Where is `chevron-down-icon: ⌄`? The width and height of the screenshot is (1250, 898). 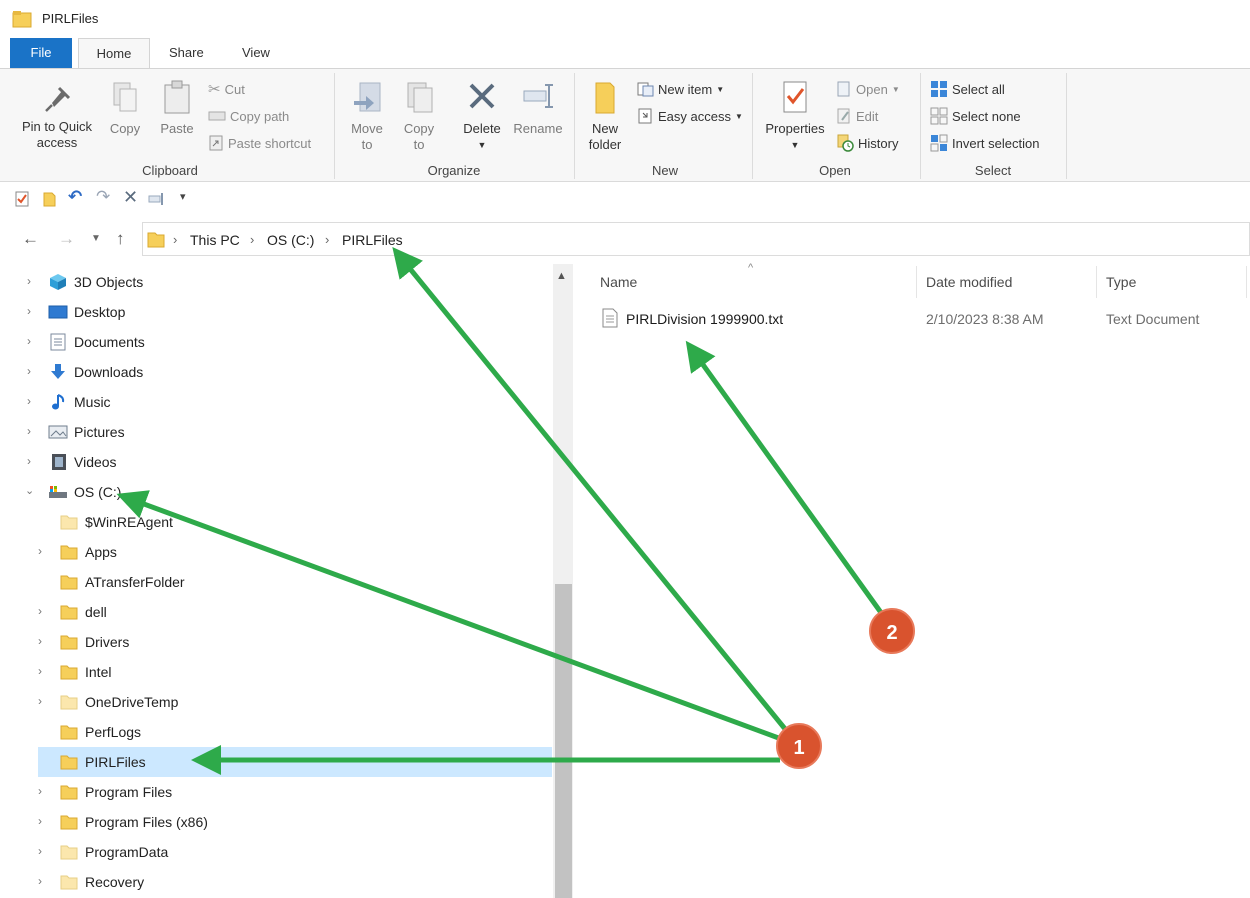 chevron-down-icon: ⌄ is located at coordinates (29, 490).